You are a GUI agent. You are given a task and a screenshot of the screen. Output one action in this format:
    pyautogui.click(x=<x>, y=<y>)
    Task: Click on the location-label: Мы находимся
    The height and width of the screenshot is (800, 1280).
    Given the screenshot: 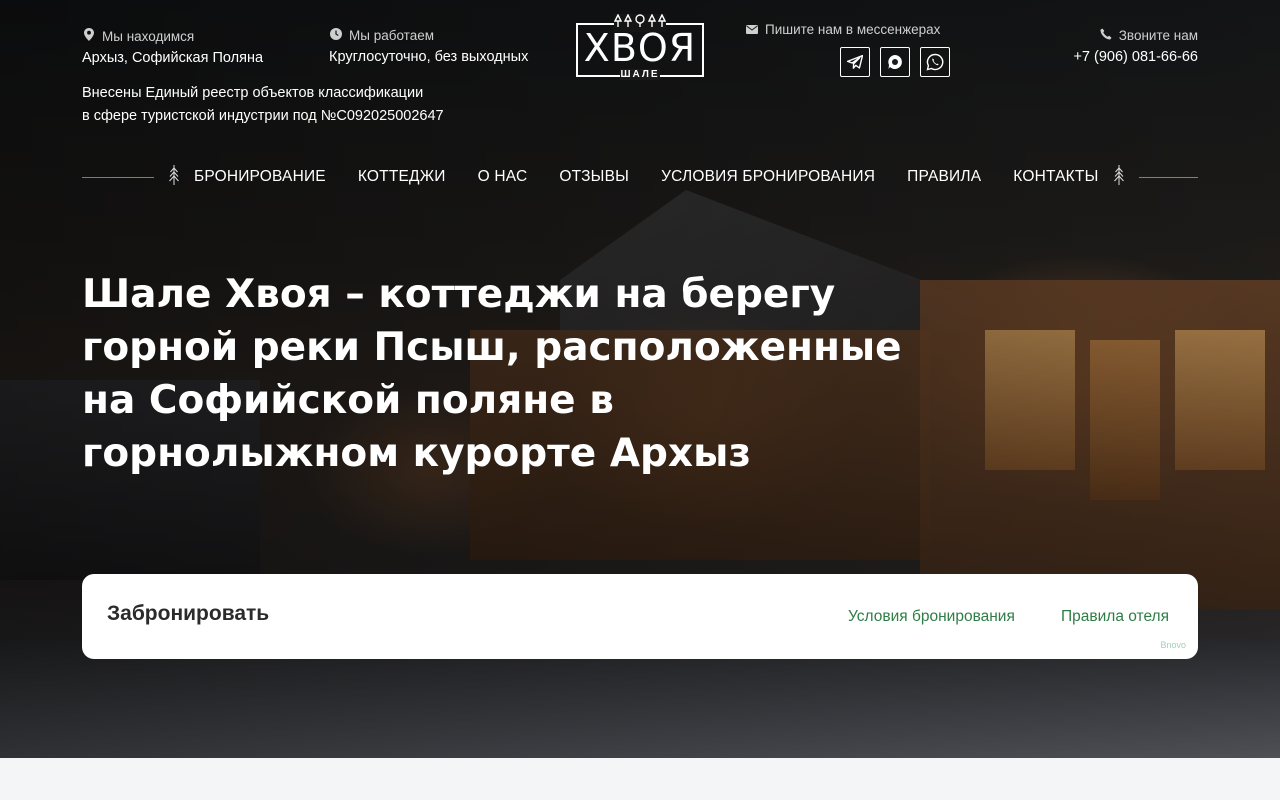 What is the action you would take?
    pyautogui.click(x=148, y=36)
    